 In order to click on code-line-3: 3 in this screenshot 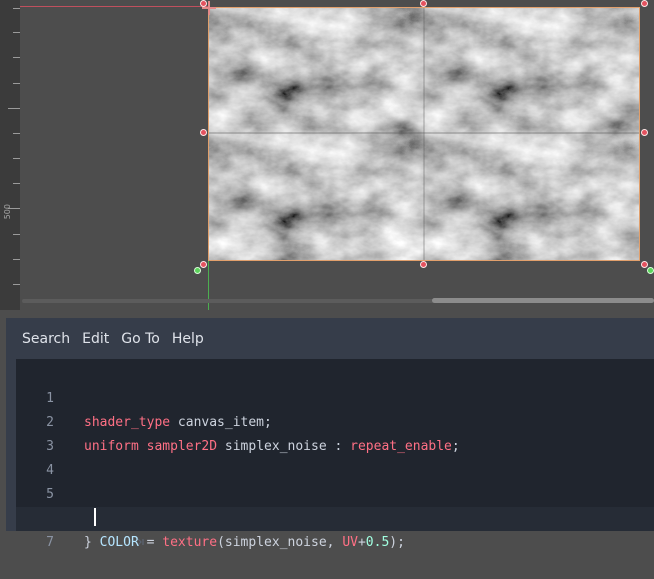, I will do `click(335, 432)`.